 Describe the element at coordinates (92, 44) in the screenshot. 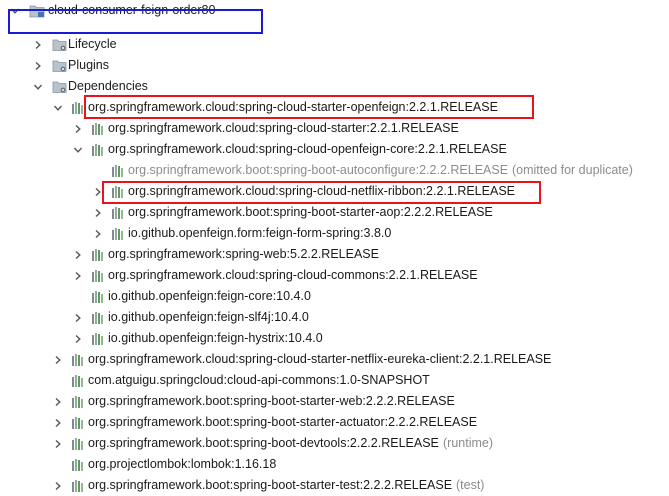

I see `tree-row-label: Lifecycle` at that location.